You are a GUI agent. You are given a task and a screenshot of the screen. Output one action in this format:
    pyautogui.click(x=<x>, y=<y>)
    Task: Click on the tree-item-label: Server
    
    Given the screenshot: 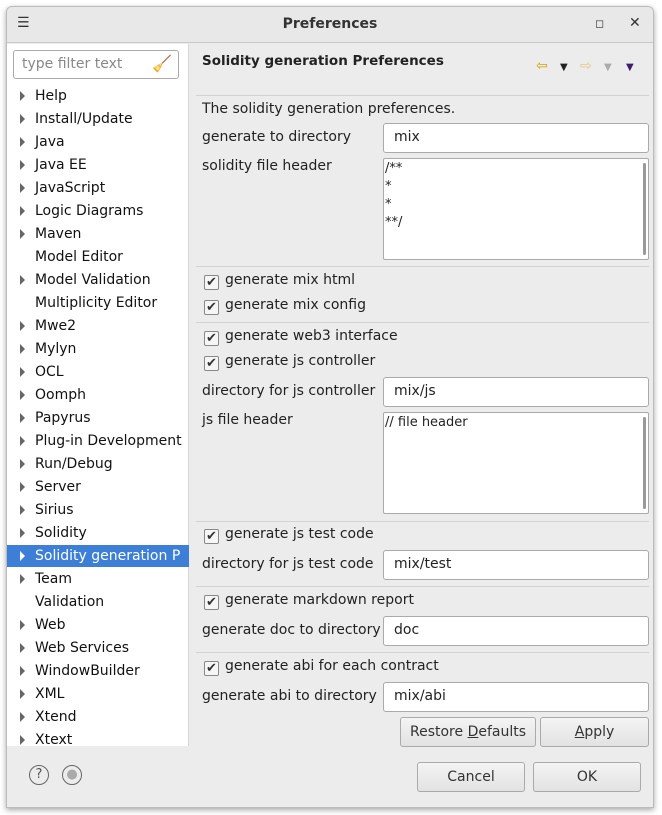 What is the action you would take?
    pyautogui.click(x=58, y=487)
    